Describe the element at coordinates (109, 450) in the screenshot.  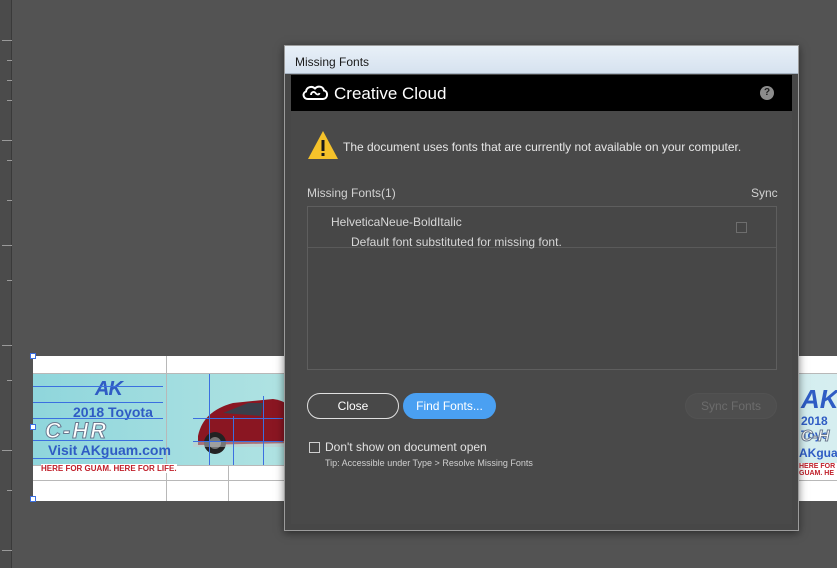
I see `ad-website: Visit AKguam.com` at that location.